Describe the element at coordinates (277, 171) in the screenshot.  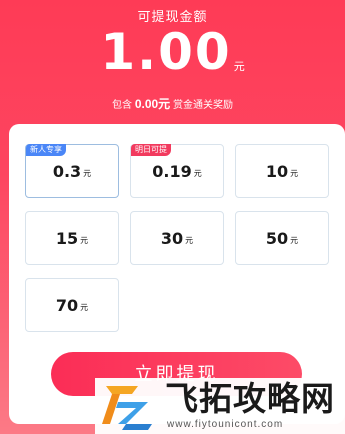
I see `option-value: 10` at that location.